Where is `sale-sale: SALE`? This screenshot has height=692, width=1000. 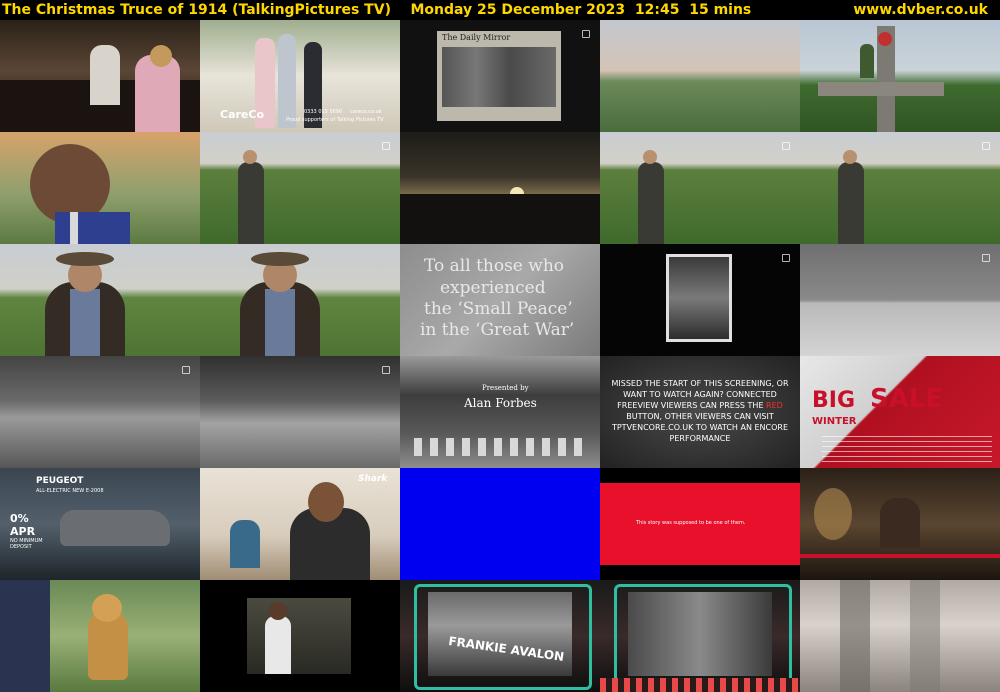 sale-sale: SALE is located at coordinates (907, 399).